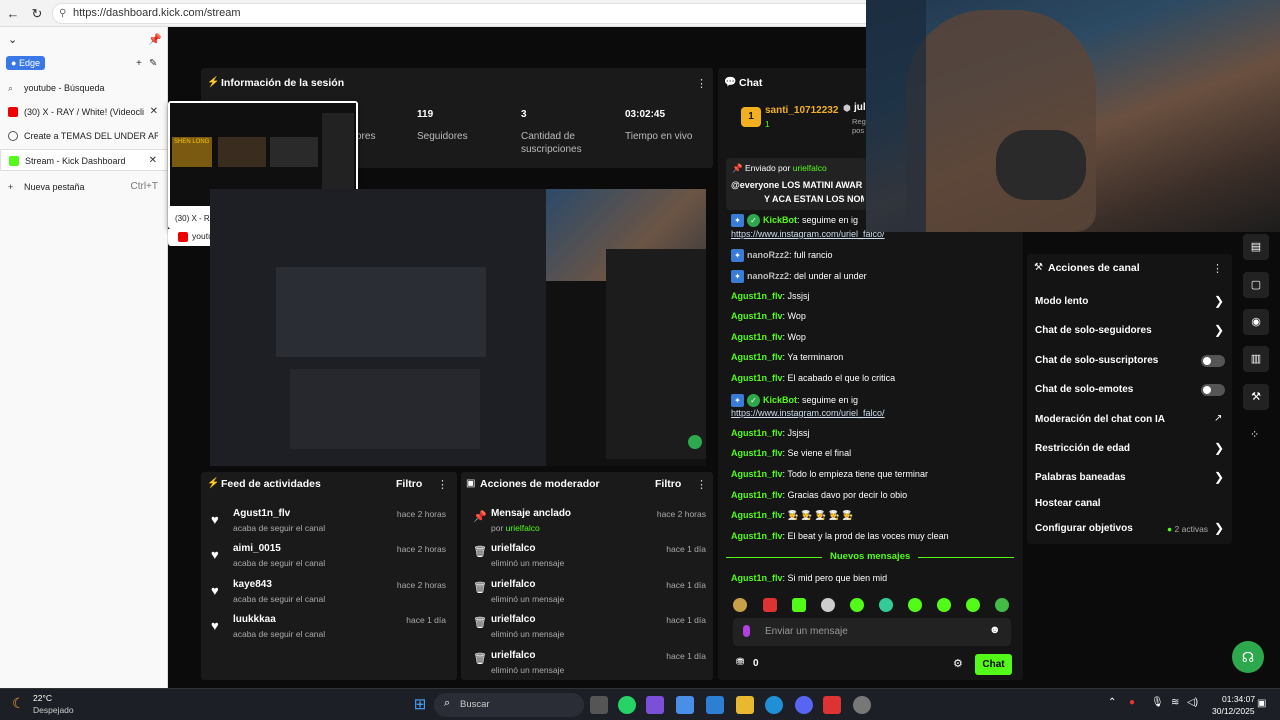 This screenshot has width=1280, height=720. Describe the element at coordinates (1256, 285) in the screenshot. I see `chat-bubble-icon: ▢` at that location.